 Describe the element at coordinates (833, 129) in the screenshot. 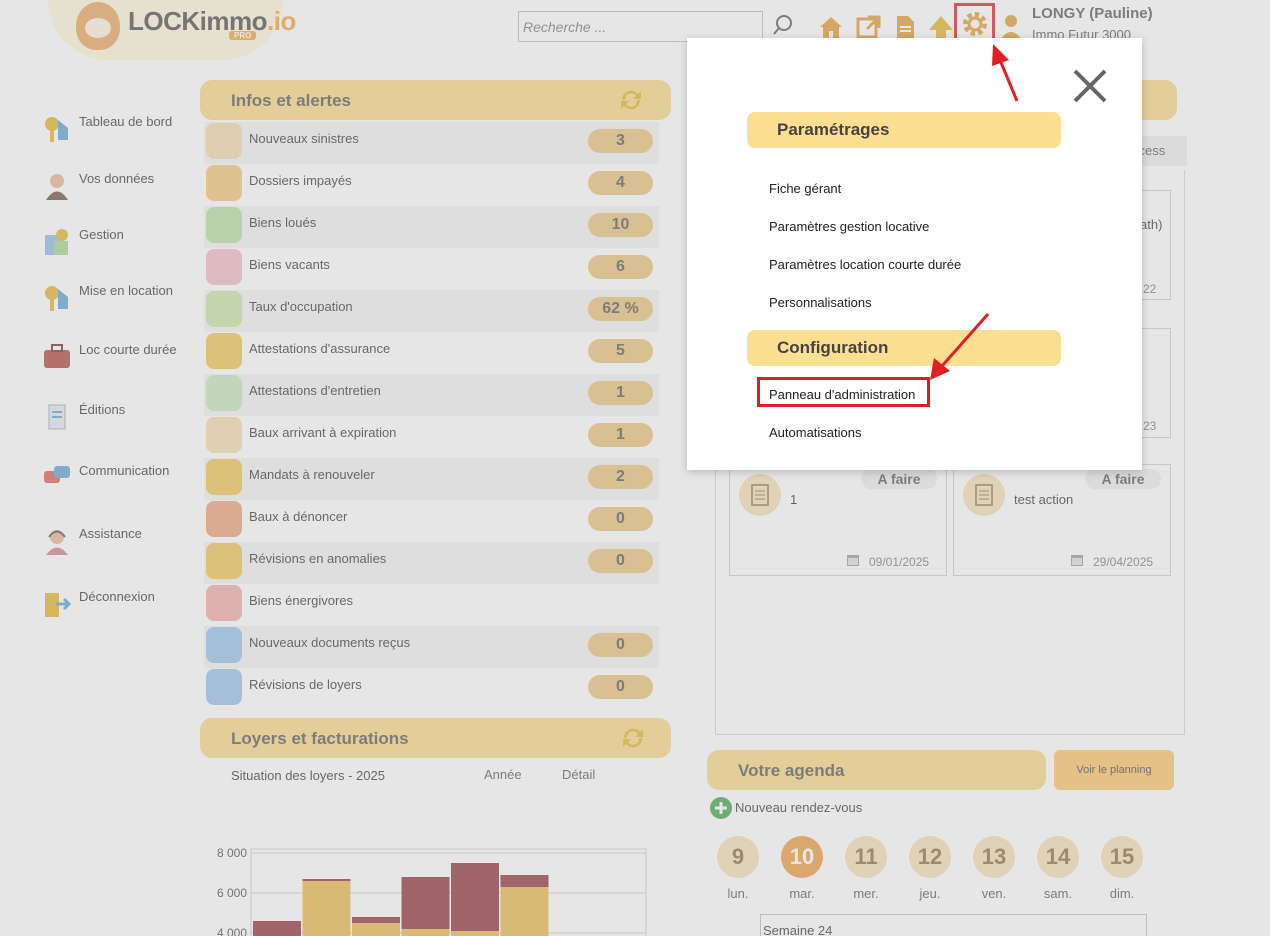

I see `section-title: Paramétrages` at that location.